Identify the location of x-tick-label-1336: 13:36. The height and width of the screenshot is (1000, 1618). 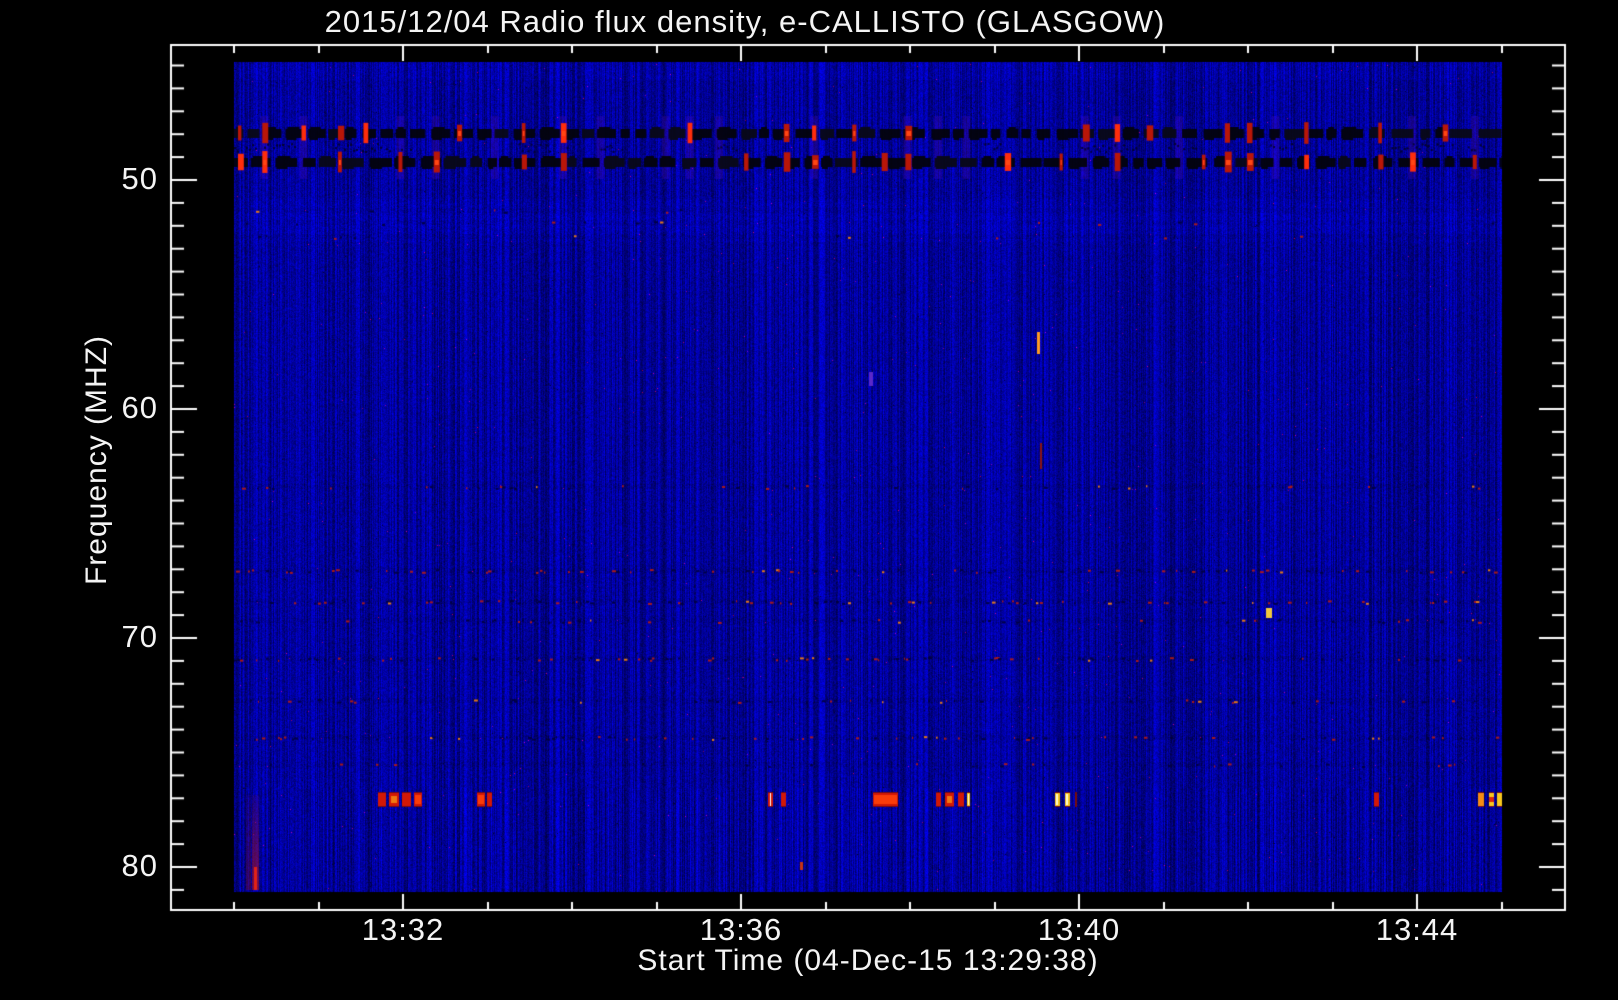
(741, 929).